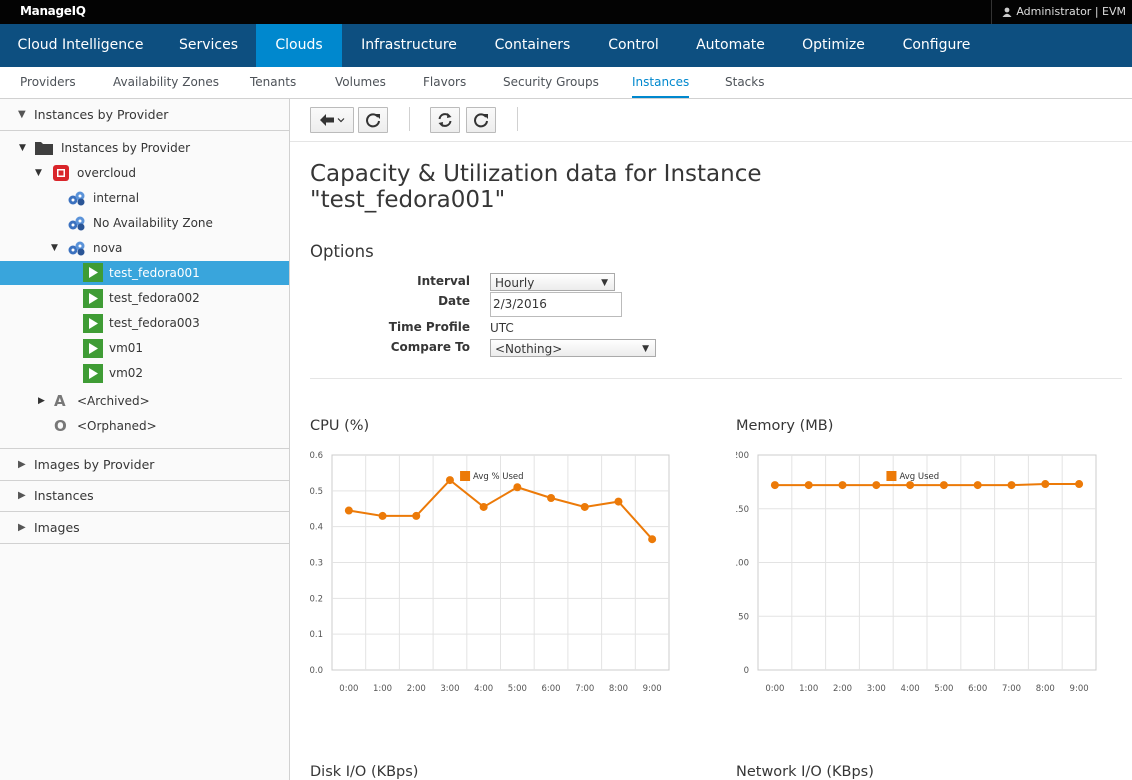 The image size is (1132, 780). Describe the element at coordinates (144, 248) in the screenshot. I see `tree-node-zone-nova: ▼ nova` at that location.